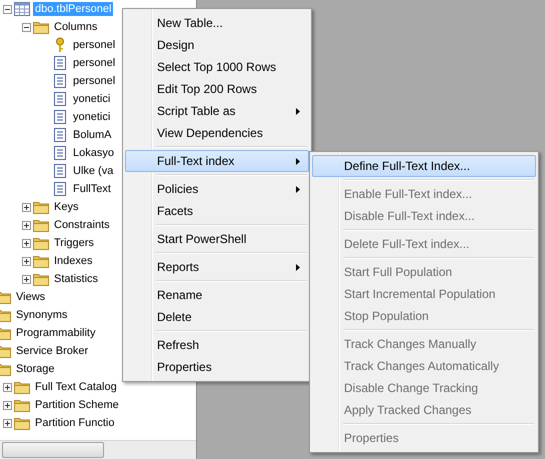  Describe the element at coordinates (31, 297) in the screenshot. I see `tree-item: Views` at that location.